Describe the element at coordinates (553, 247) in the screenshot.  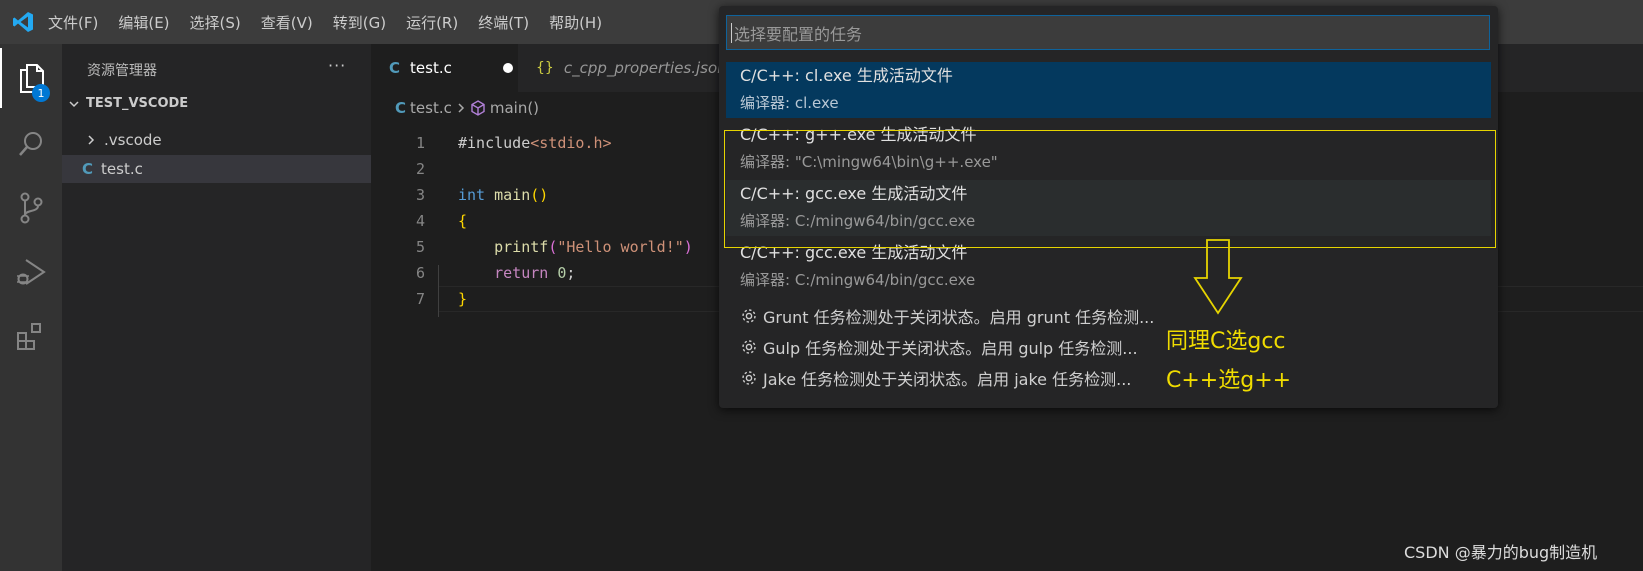
I see `code-token: (` at that location.